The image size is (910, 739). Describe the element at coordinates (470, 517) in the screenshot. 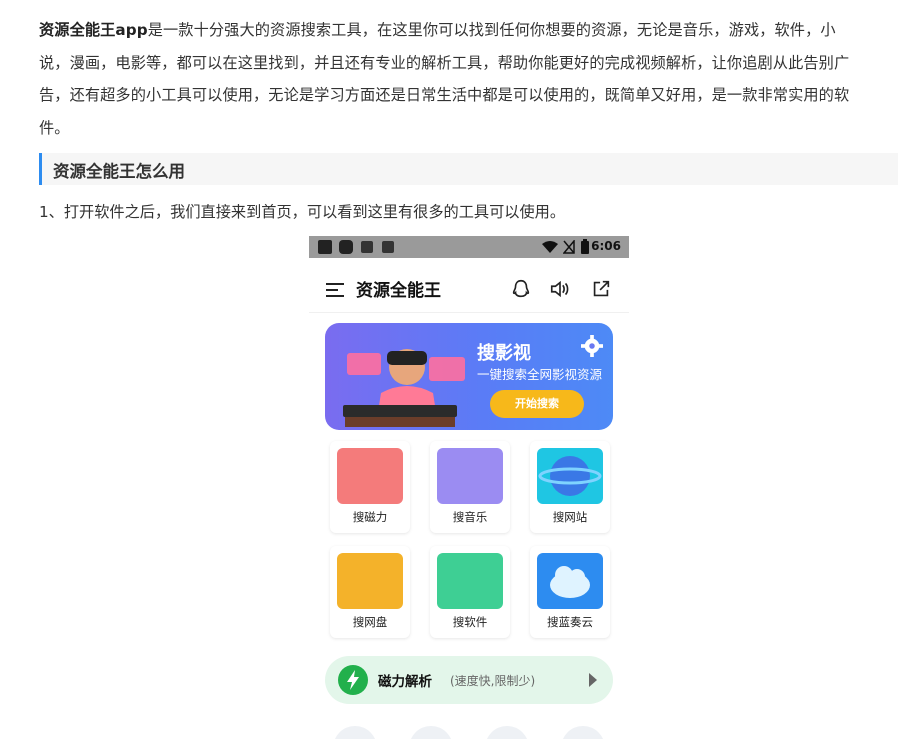

I see `tool-label: 搜音乐` at that location.